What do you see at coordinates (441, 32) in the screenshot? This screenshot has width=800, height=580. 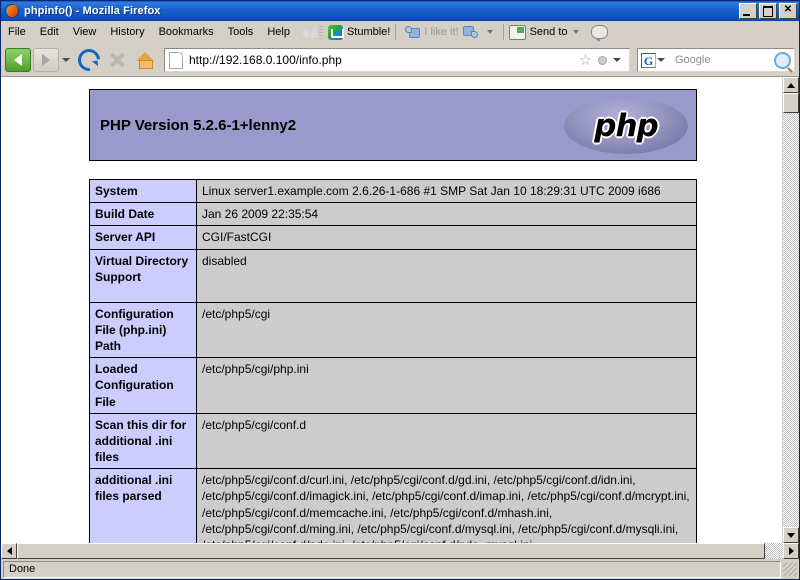 I see `i-like-it-button: I like it!` at bounding box center [441, 32].